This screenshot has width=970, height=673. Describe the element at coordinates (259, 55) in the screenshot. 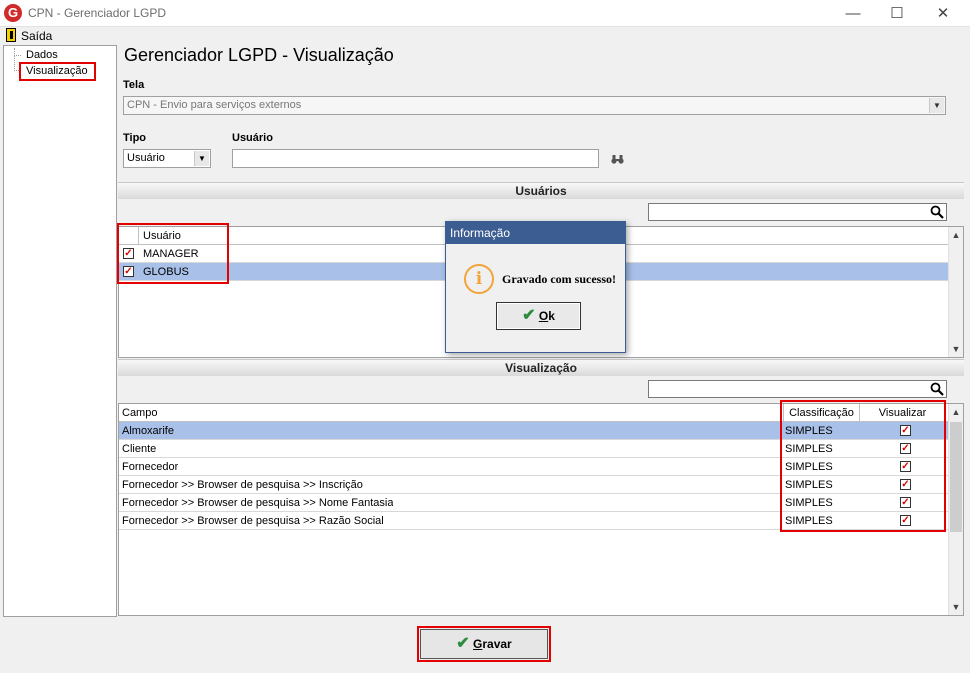

I see `page-title: Gerenciador LGPD - Visualização` at that location.